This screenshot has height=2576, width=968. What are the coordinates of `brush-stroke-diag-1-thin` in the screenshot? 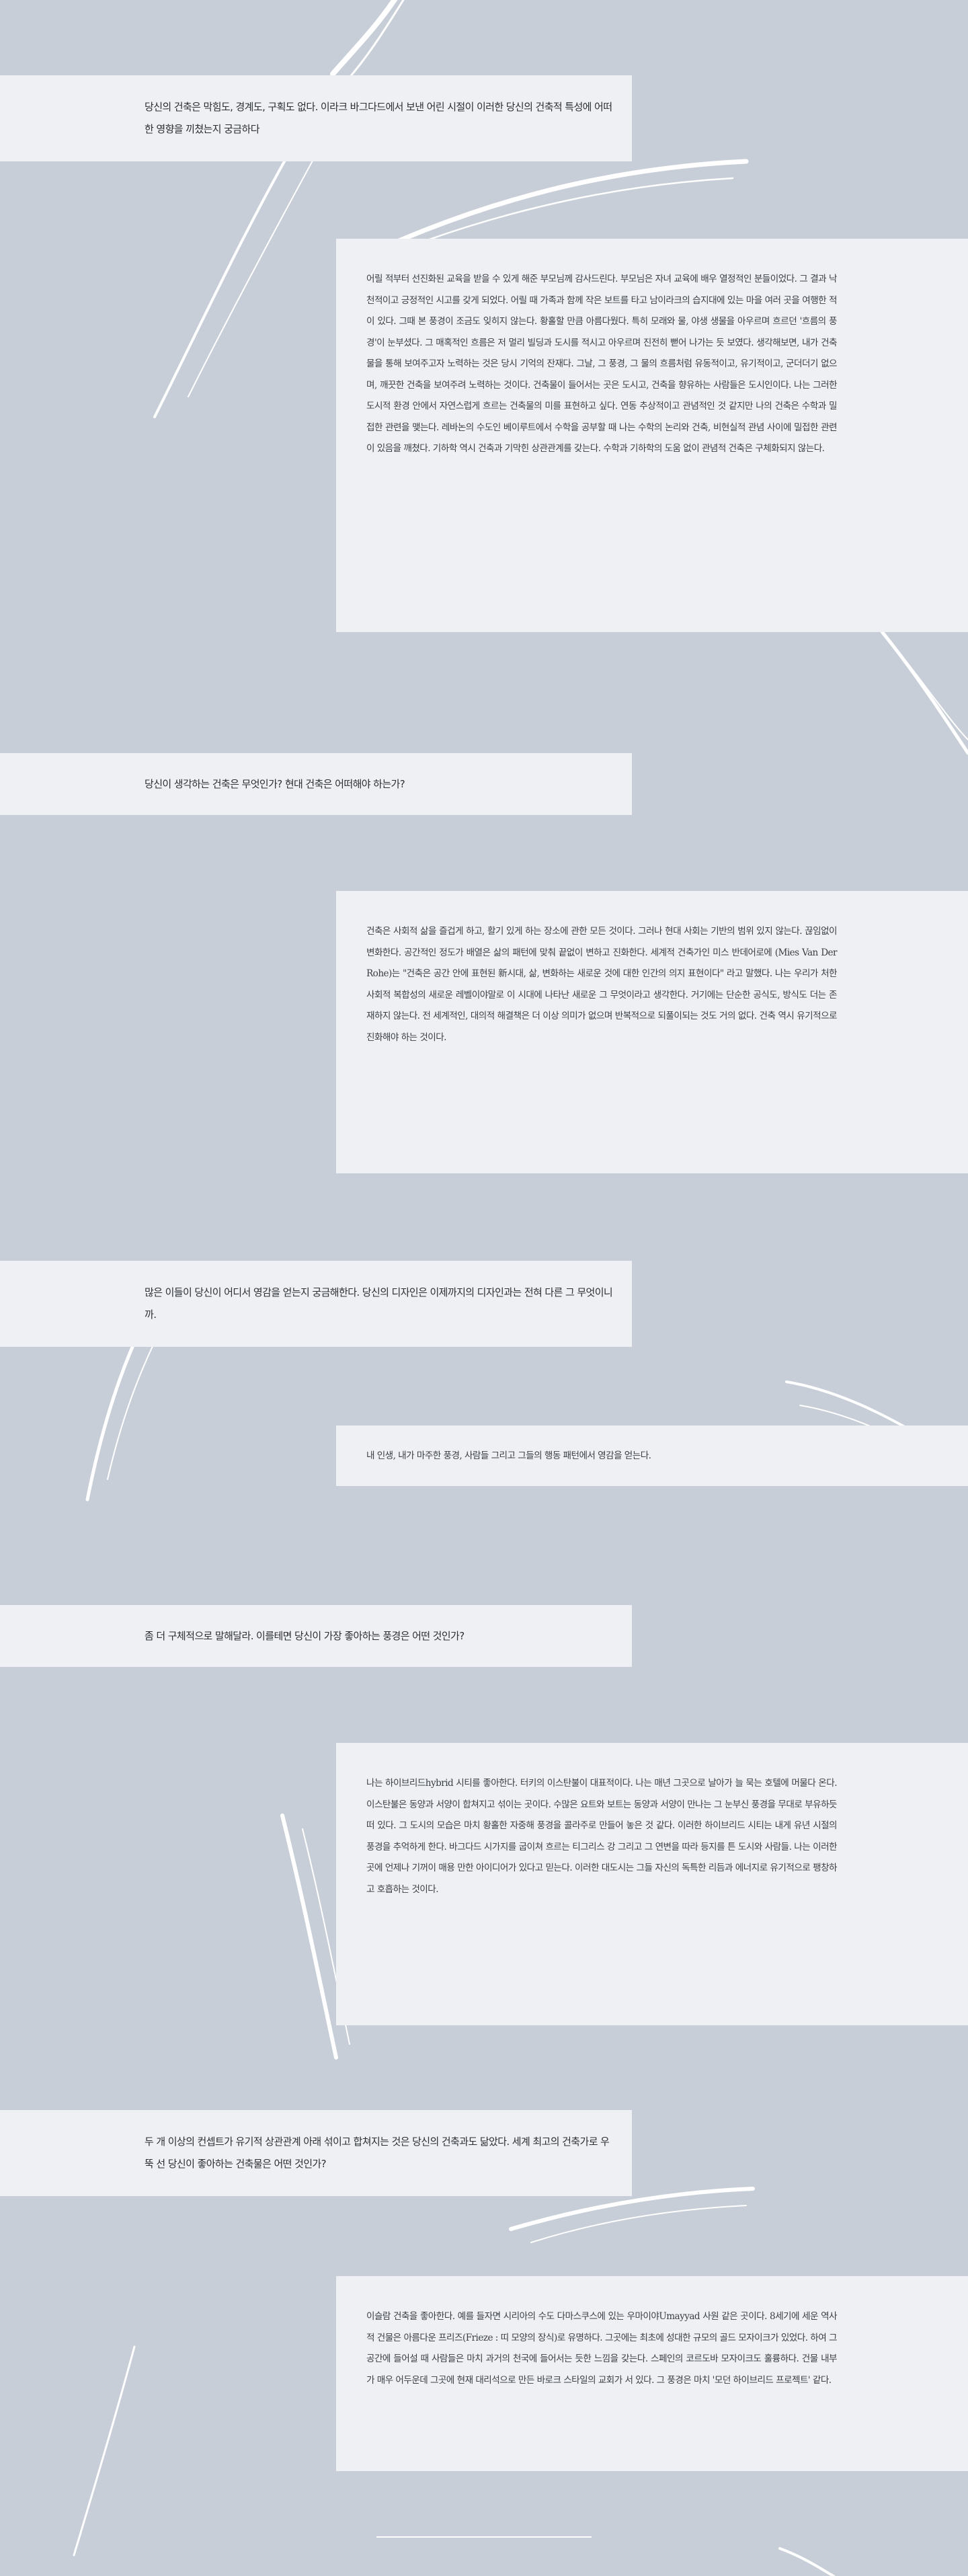 It's located at (252, 275).